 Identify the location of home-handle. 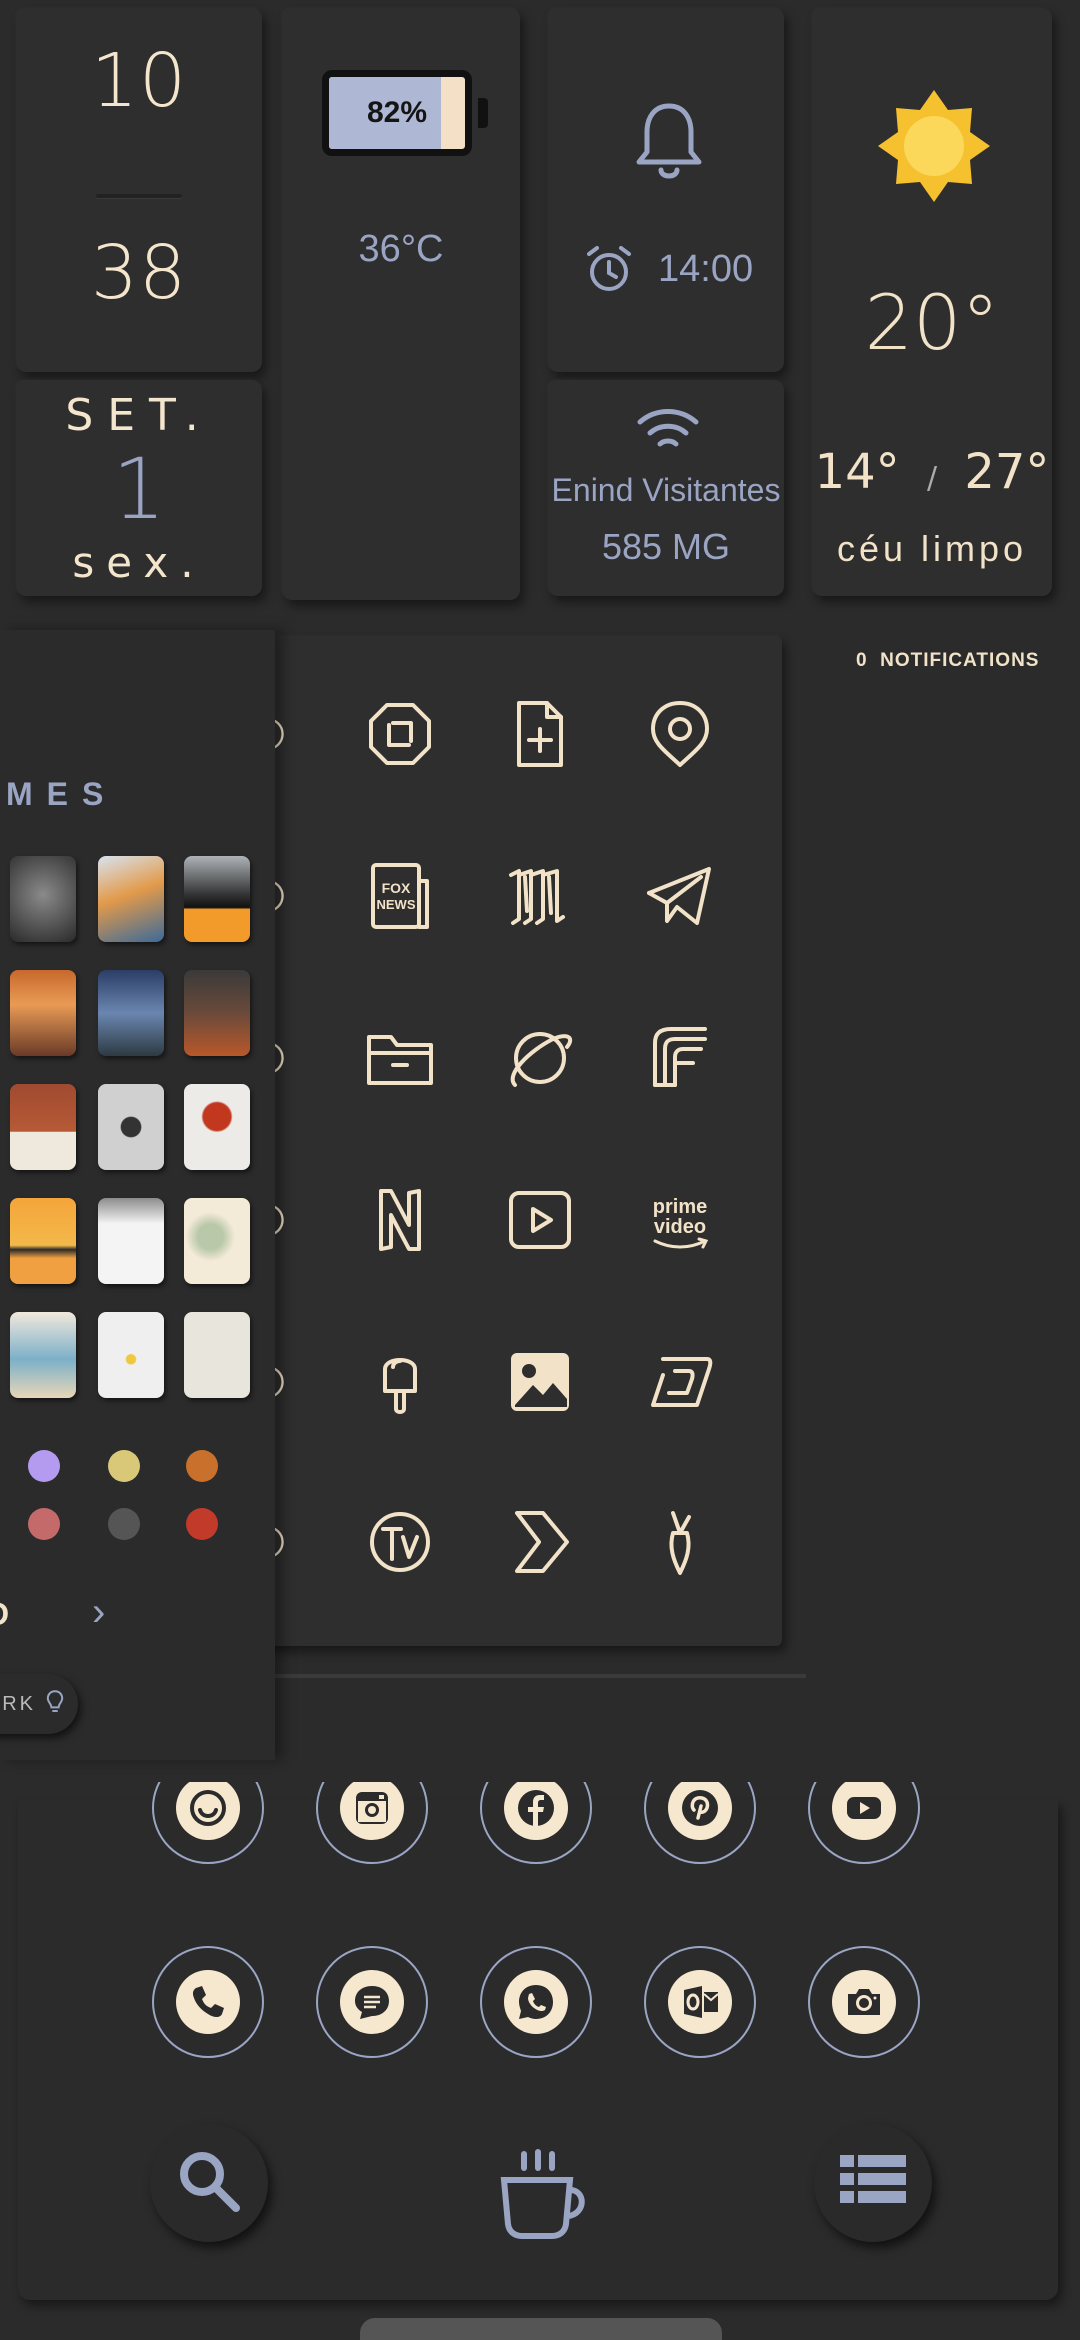
(541, 2329).